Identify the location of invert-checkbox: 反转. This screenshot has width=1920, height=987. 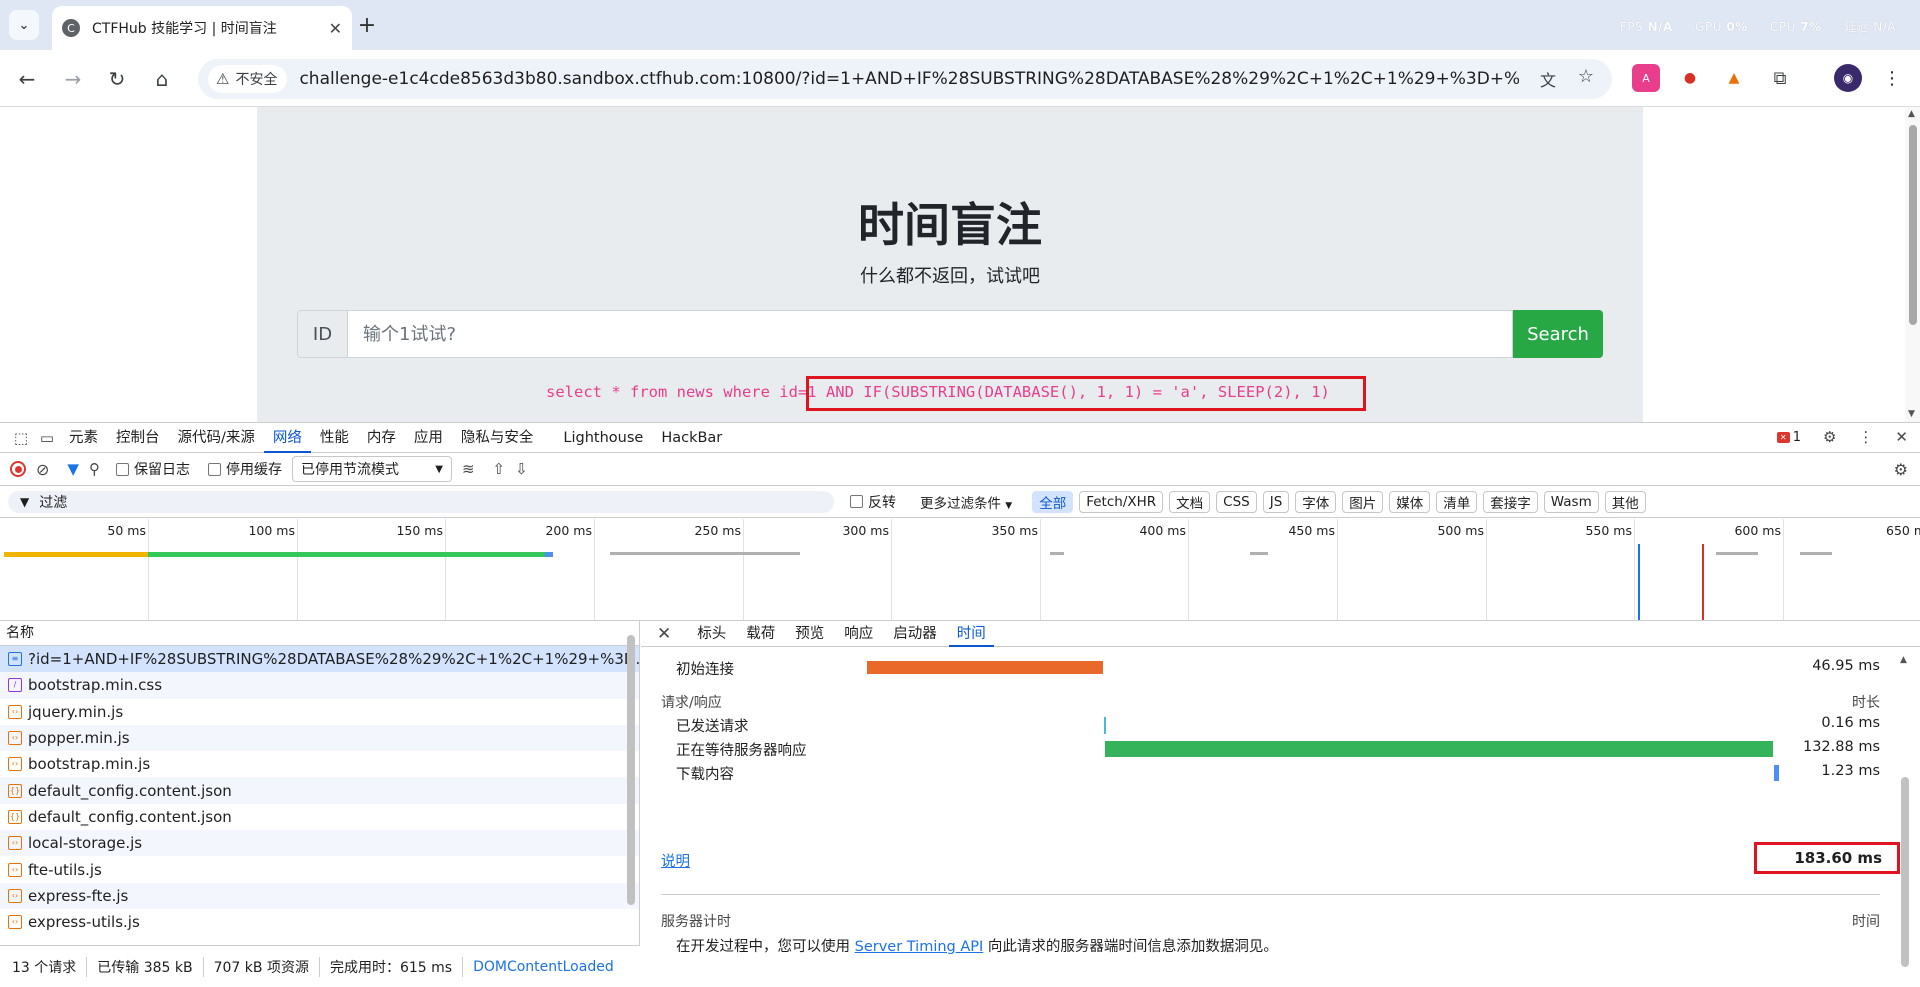
(873, 502).